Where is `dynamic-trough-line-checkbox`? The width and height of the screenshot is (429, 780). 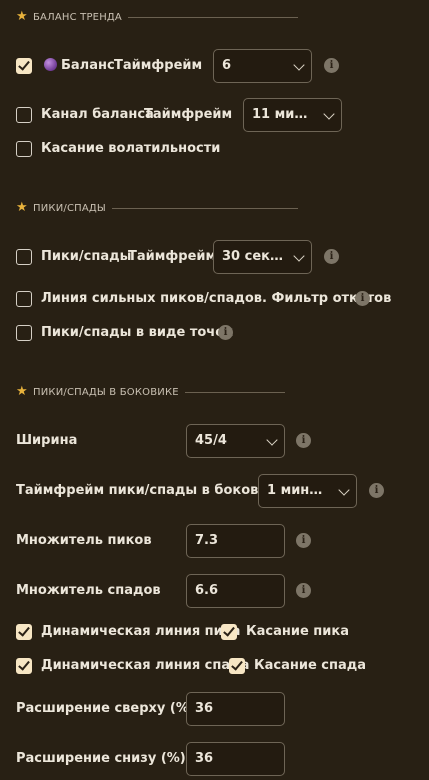 dynamic-trough-line-checkbox is located at coordinates (24, 666).